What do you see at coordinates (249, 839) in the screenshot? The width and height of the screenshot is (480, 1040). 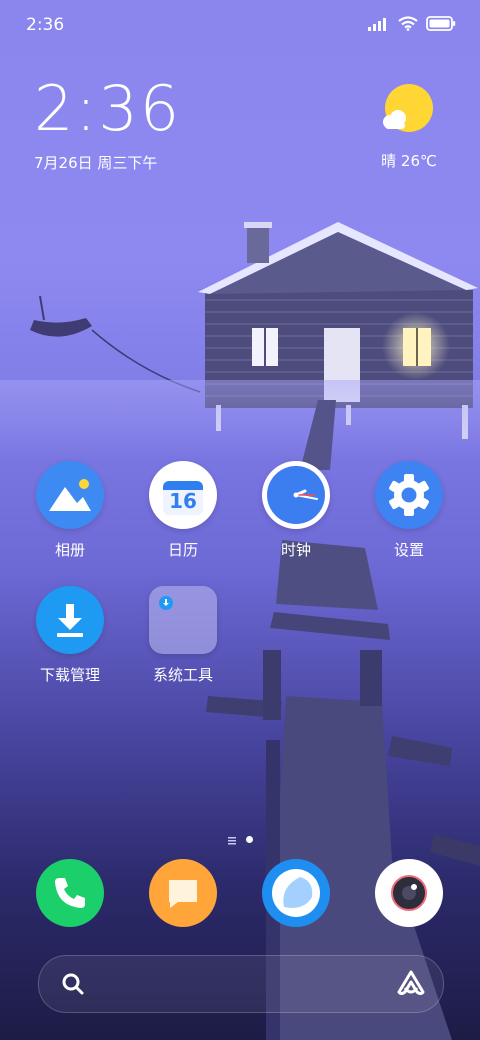 I see `page-dot-active` at bounding box center [249, 839].